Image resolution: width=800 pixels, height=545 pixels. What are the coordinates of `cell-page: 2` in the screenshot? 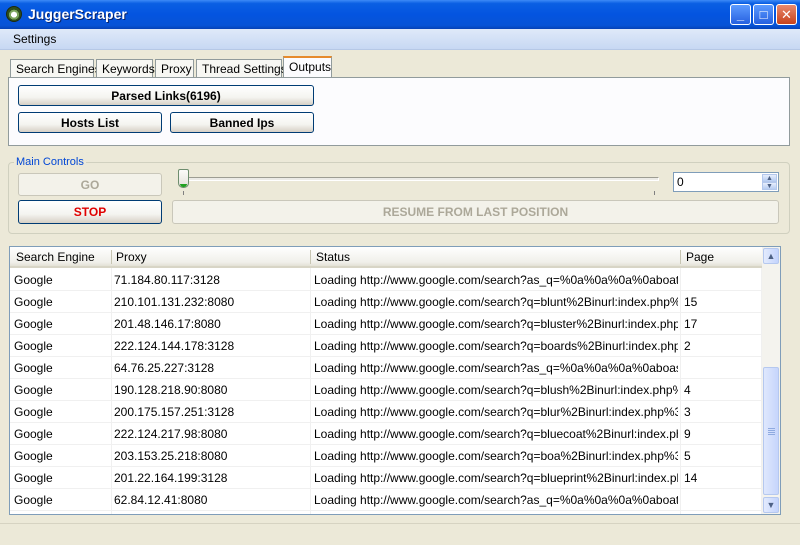 It's located at (687, 346).